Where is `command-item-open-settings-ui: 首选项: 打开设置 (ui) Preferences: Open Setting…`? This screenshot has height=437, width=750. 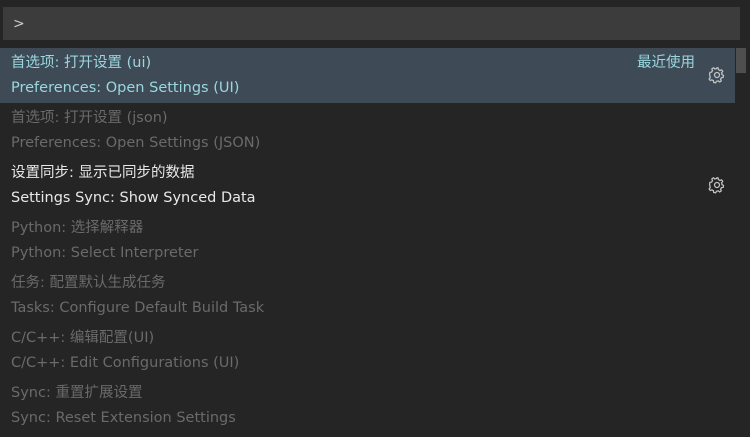
command-item-open-settings-ui: 首选项: 打开设置 (ui) Preferences: Open Setting… is located at coordinates (367, 75).